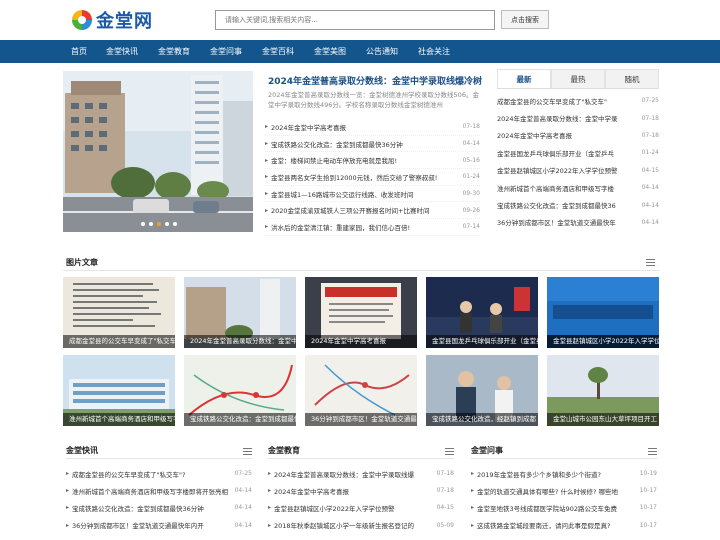 This screenshot has height=540, width=720. I want to click on gallery-item: 淮州新城首个高端商务酒店和甲级写字楼, so click(119, 390).